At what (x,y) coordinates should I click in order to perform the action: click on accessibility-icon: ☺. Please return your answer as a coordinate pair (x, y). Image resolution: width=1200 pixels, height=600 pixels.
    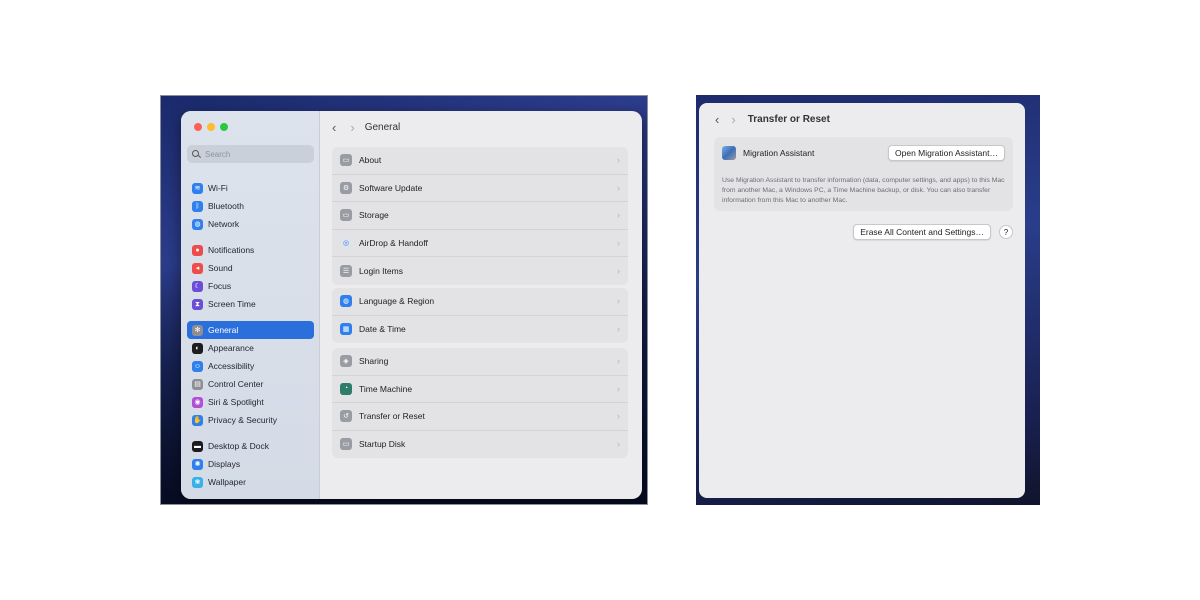
    Looking at the image, I should click on (197, 366).